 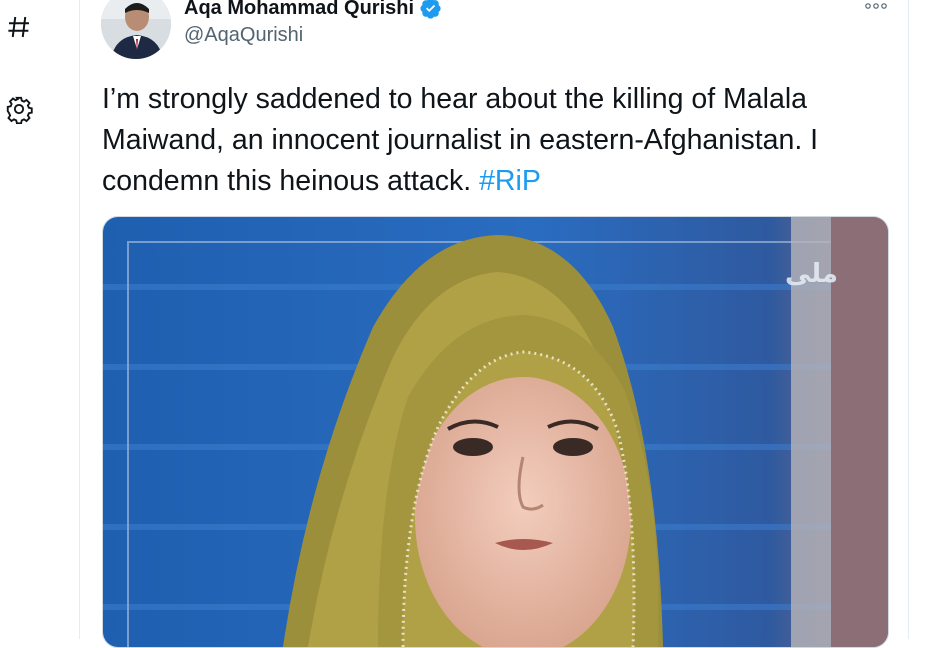 I want to click on more-options-icon, so click(x=876, y=8).